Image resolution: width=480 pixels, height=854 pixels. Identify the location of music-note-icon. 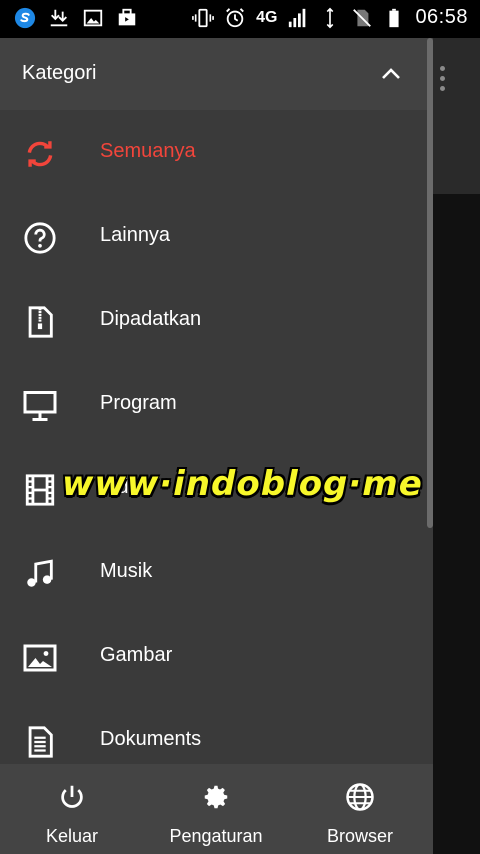
(40, 574).